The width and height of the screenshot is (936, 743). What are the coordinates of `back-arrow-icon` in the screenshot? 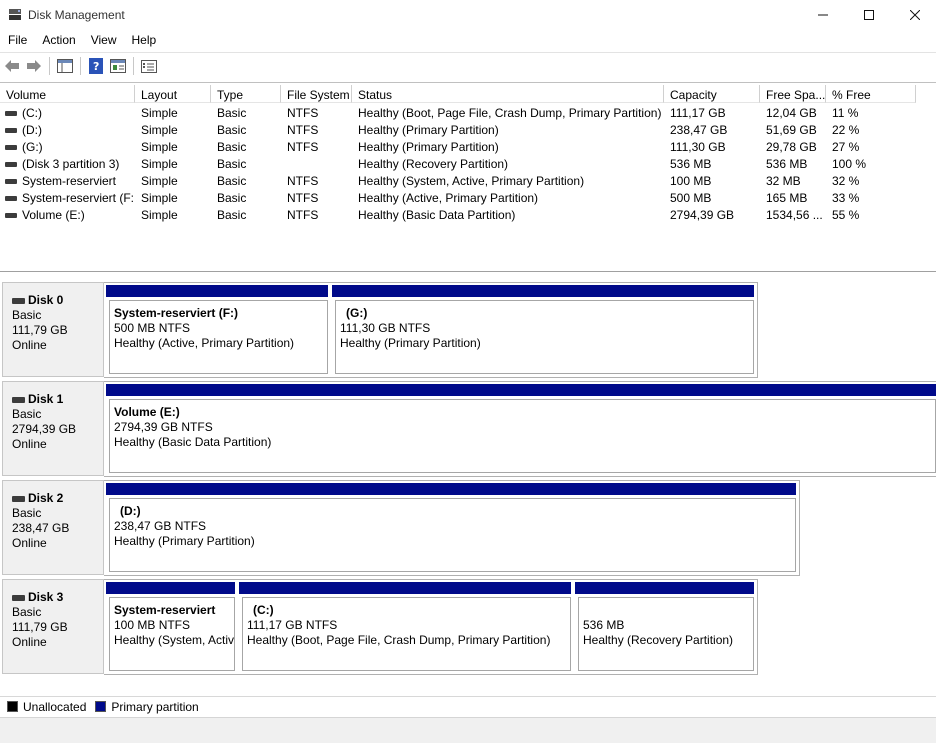 It's located at (12, 66).